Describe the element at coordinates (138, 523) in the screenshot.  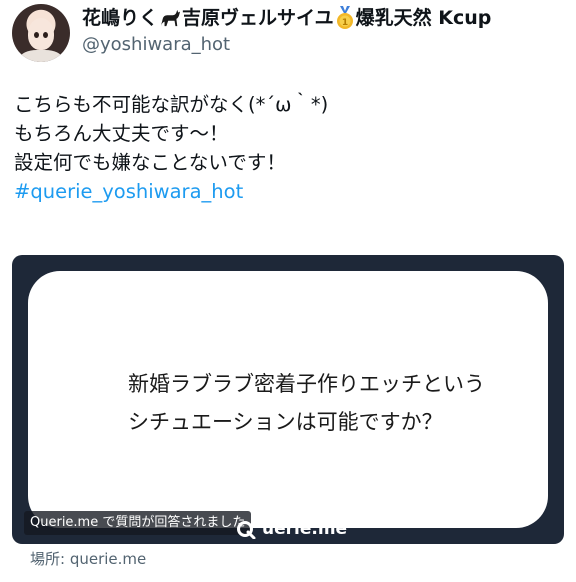
I see `card-caption-badge: Querie.me で質問が回答されました` at that location.